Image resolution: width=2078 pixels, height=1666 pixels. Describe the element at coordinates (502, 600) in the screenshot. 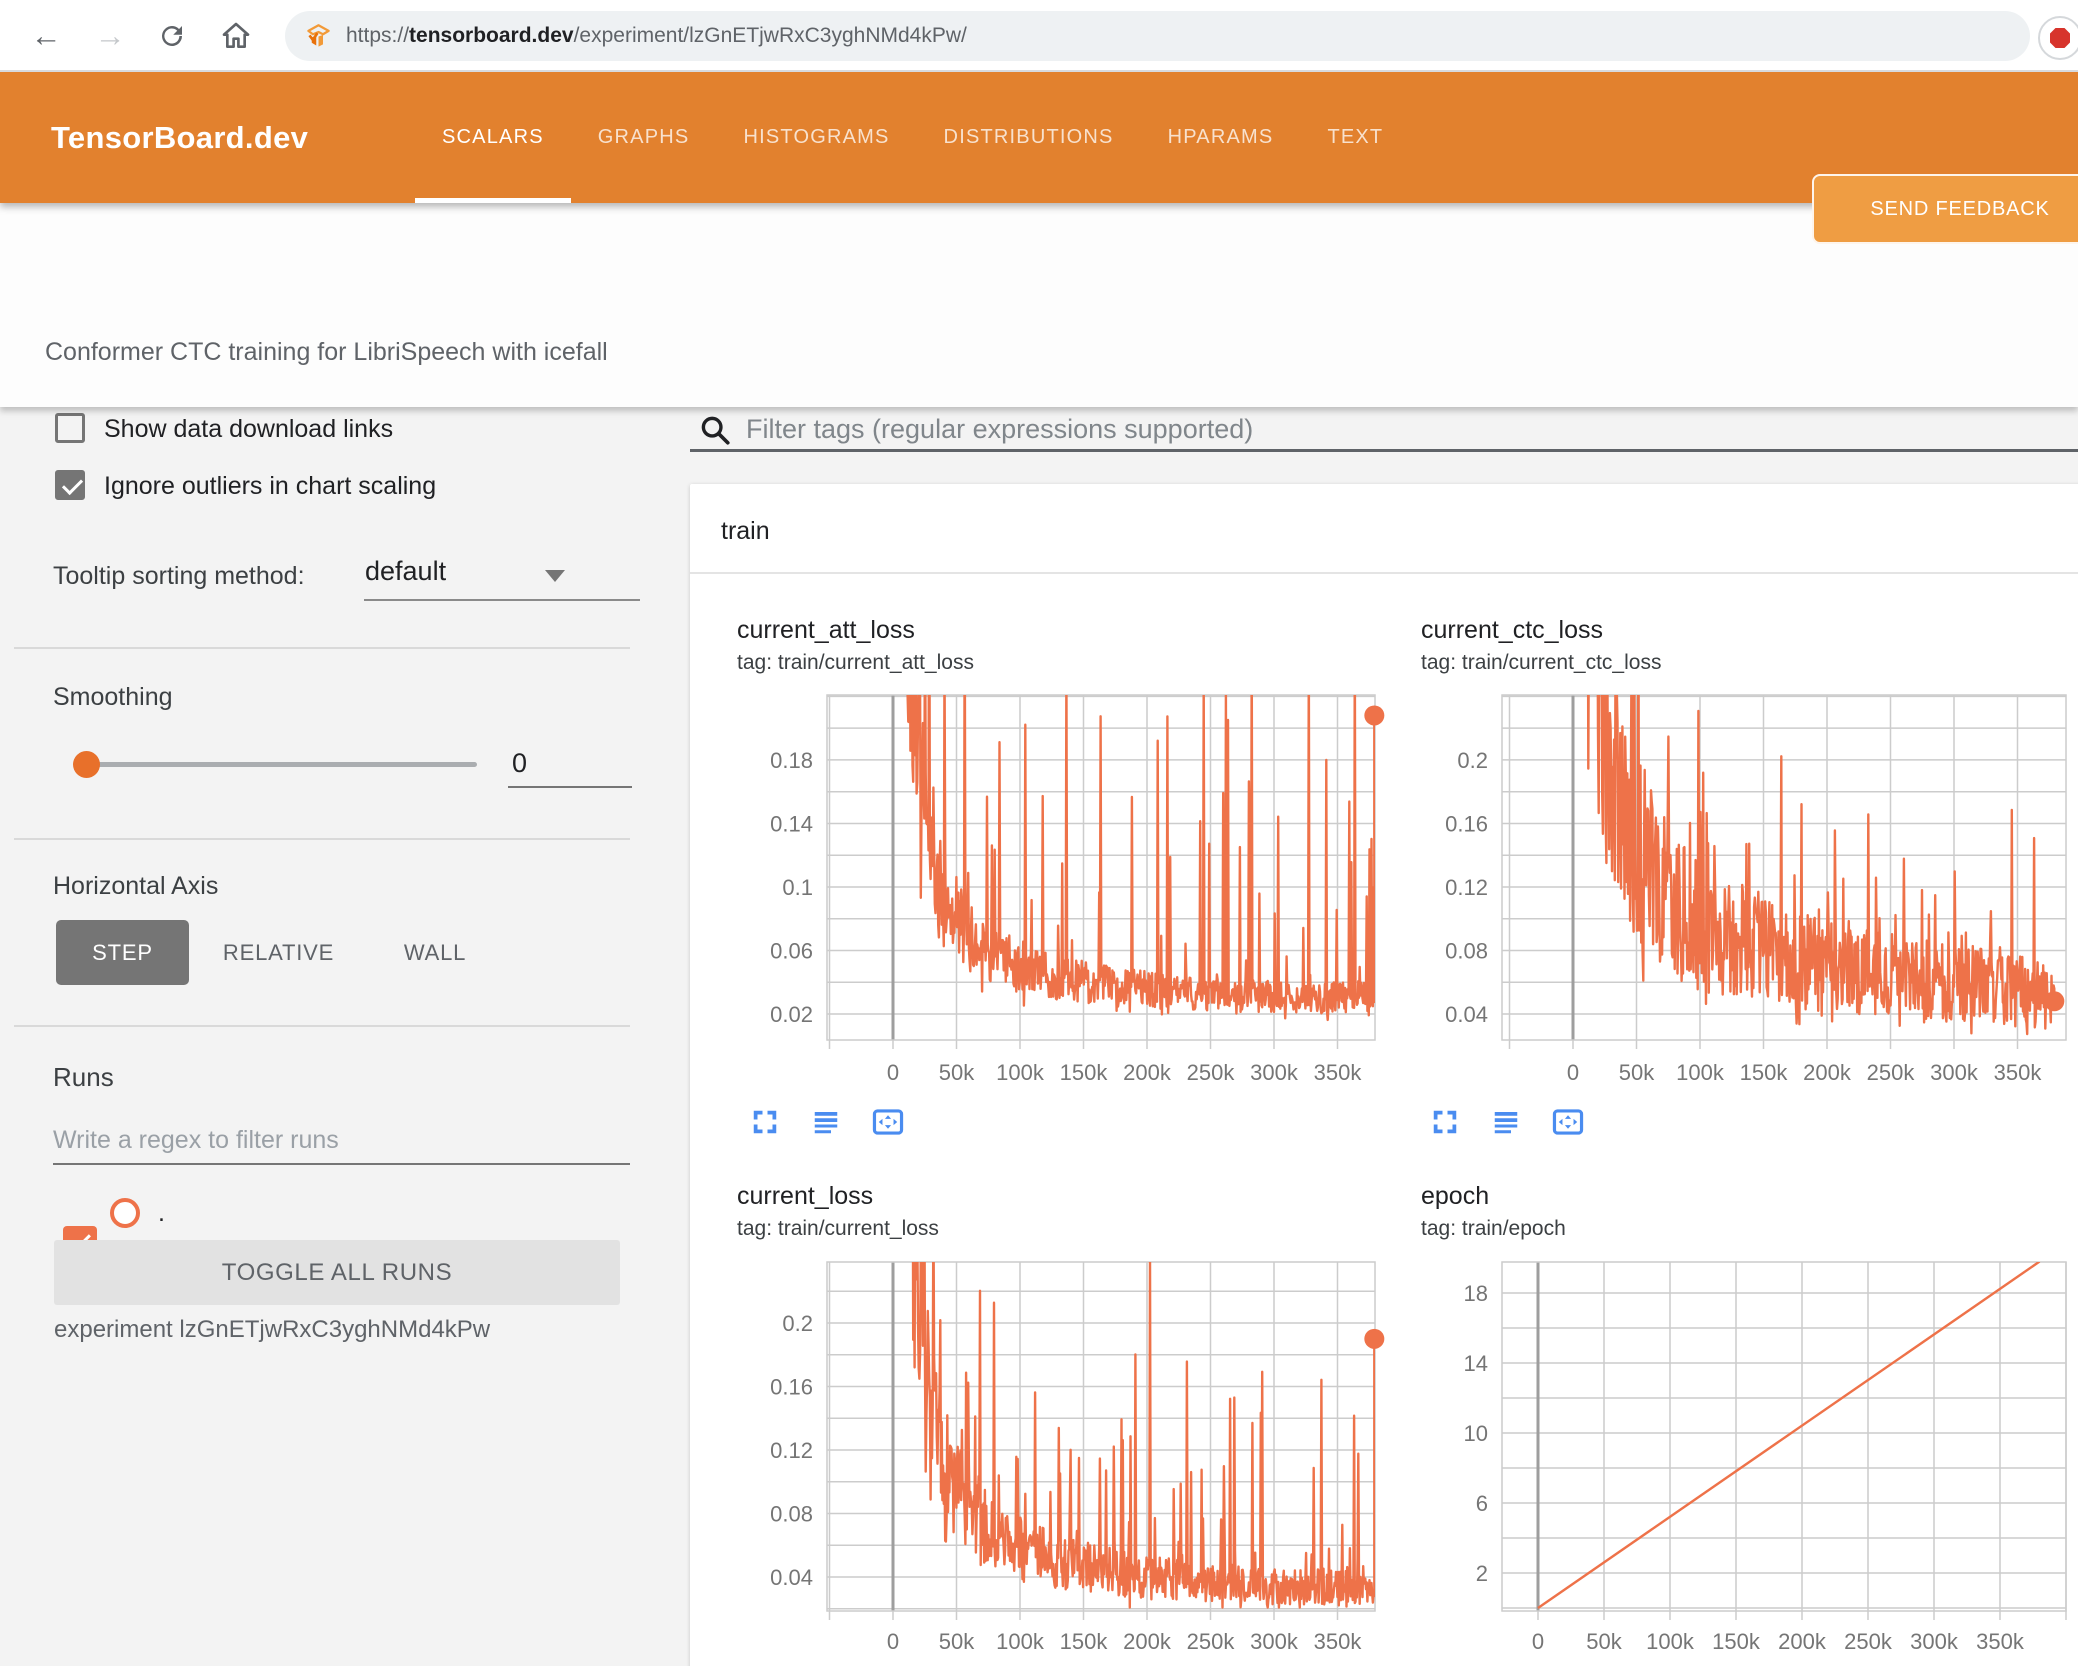

I see `select-underline` at that location.